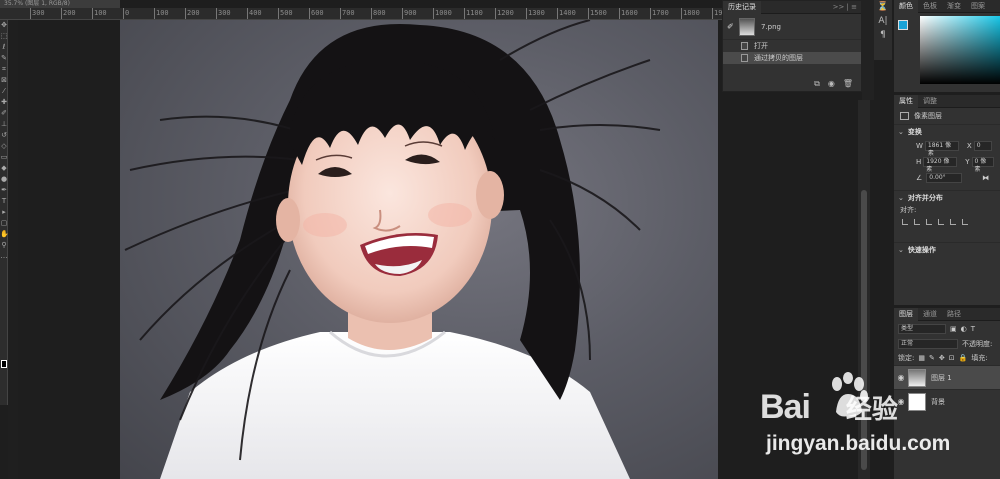 This screenshot has width=1000, height=479. Describe the element at coordinates (919, 162) in the screenshot. I see `h-label: H` at that location.